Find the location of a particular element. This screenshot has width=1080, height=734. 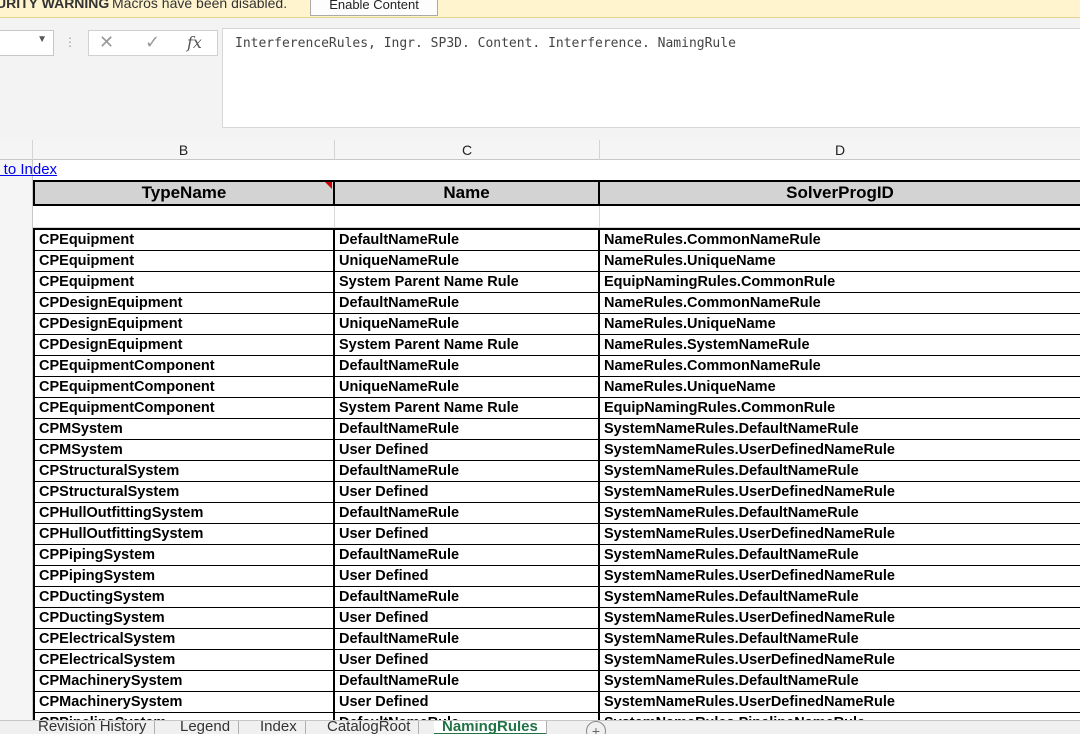

enable-content-button: Enable Content is located at coordinates (374, 8).